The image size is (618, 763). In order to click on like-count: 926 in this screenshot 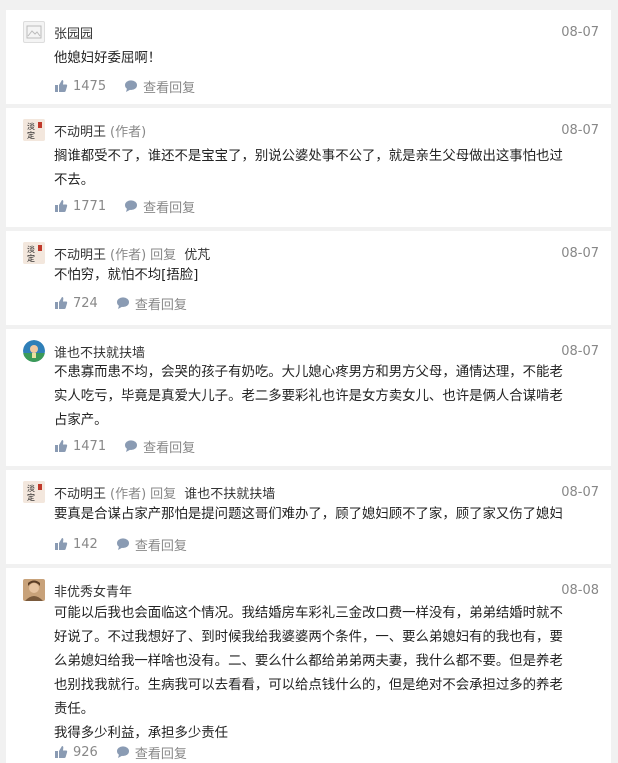, I will do `click(85, 752)`.